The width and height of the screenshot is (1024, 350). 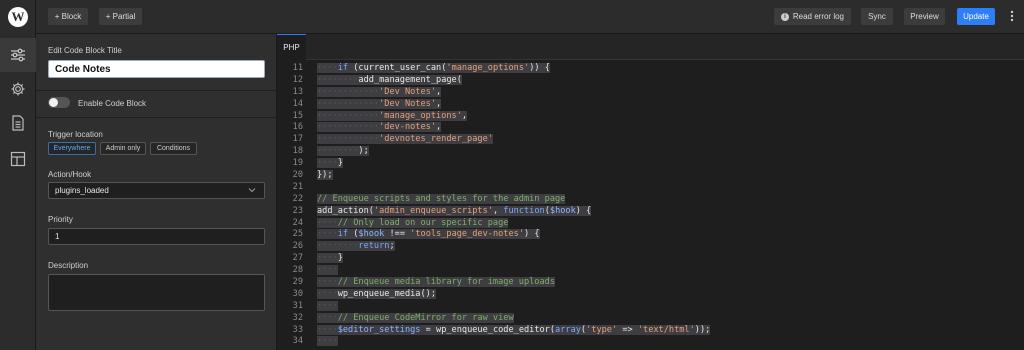 I want to click on line-number: 34, so click(x=297, y=341).